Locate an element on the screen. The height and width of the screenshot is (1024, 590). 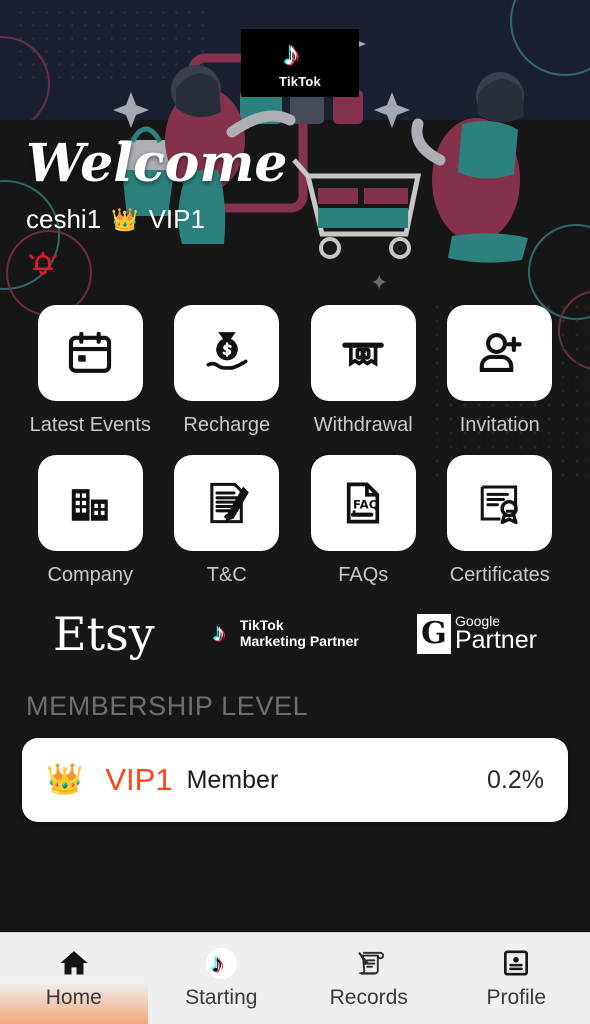
grid-item-label: Latest Events is located at coordinates (90, 425).